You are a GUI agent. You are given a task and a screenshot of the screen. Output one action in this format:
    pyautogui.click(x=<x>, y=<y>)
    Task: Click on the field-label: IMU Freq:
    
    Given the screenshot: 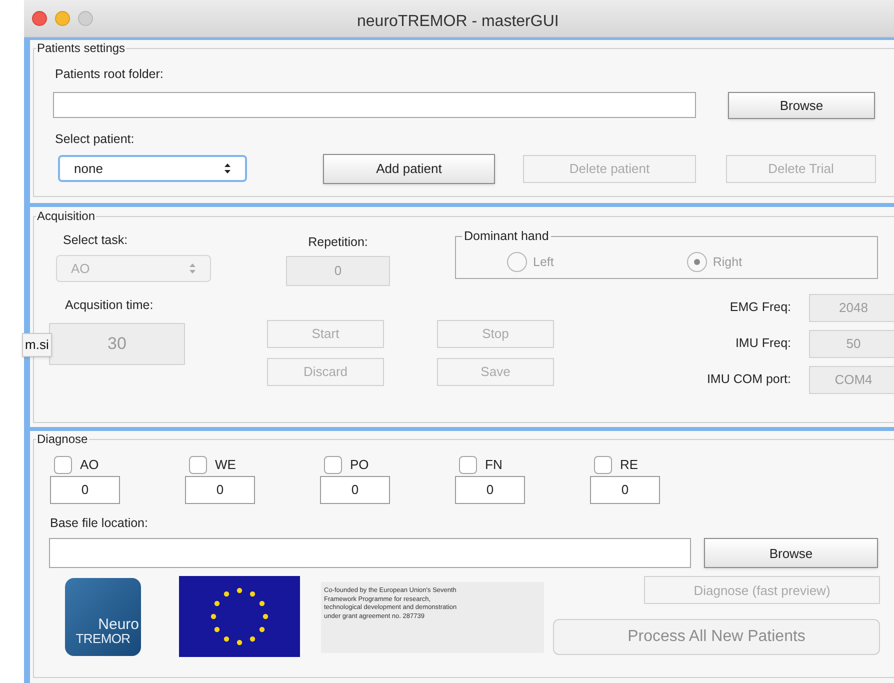 What is the action you would take?
    pyautogui.click(x=762, y=343)
    